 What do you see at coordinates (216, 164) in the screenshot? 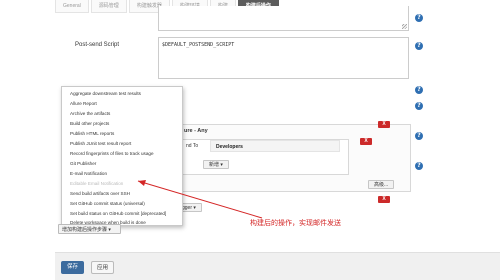
I see `add-recipient-button: 新增 ▾` at bounding box center [216, 164].